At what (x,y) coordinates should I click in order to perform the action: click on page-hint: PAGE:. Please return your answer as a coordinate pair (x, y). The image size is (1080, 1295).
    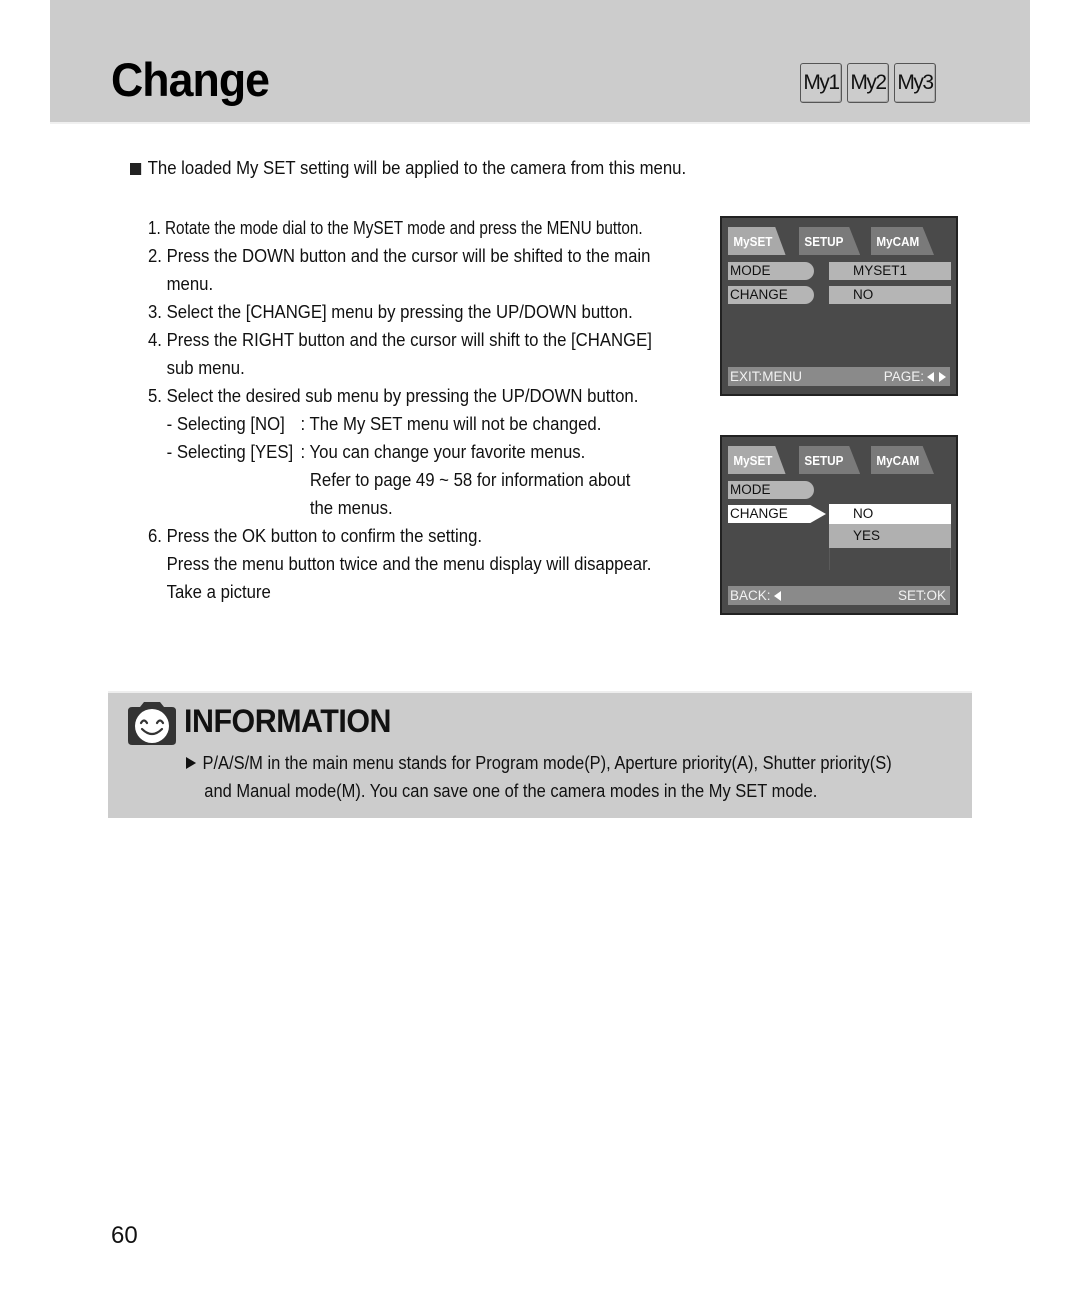
    Looking at the image, I should click on (915, 376).